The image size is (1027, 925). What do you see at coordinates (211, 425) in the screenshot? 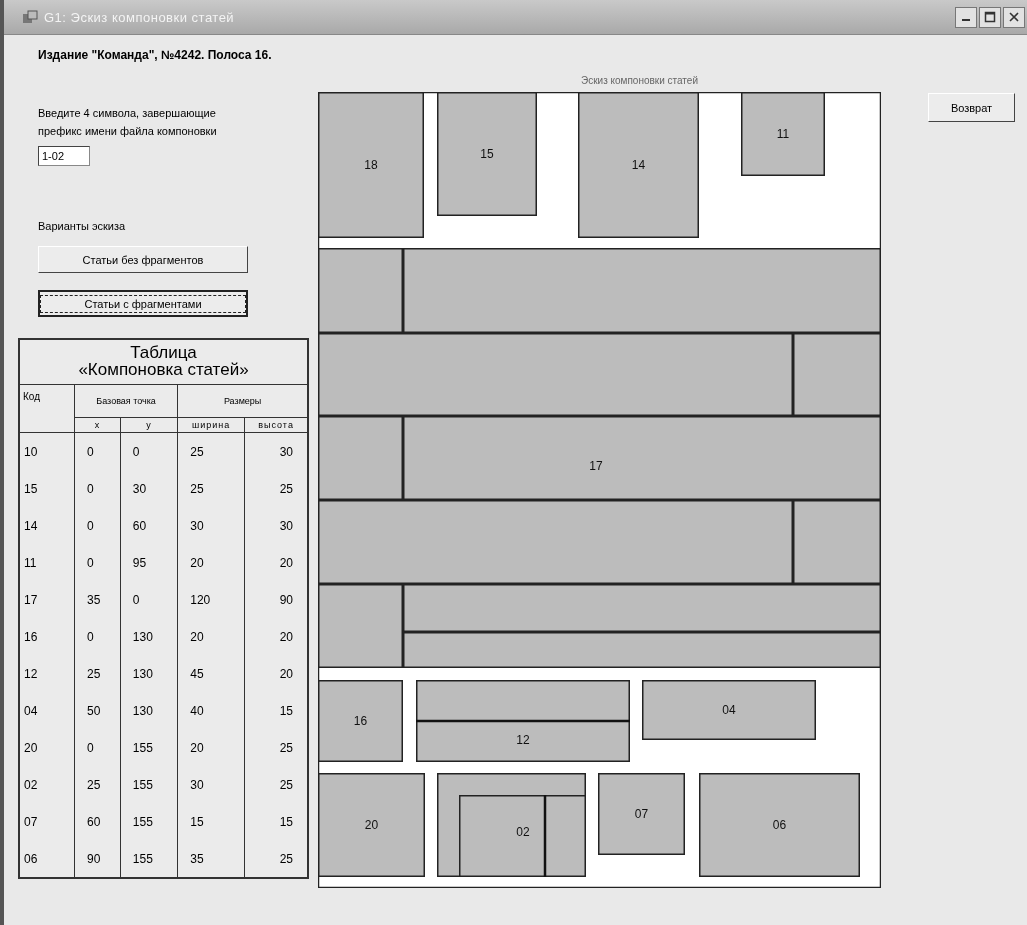
I see `column-header: ширина` at bounding box center [211, 425].